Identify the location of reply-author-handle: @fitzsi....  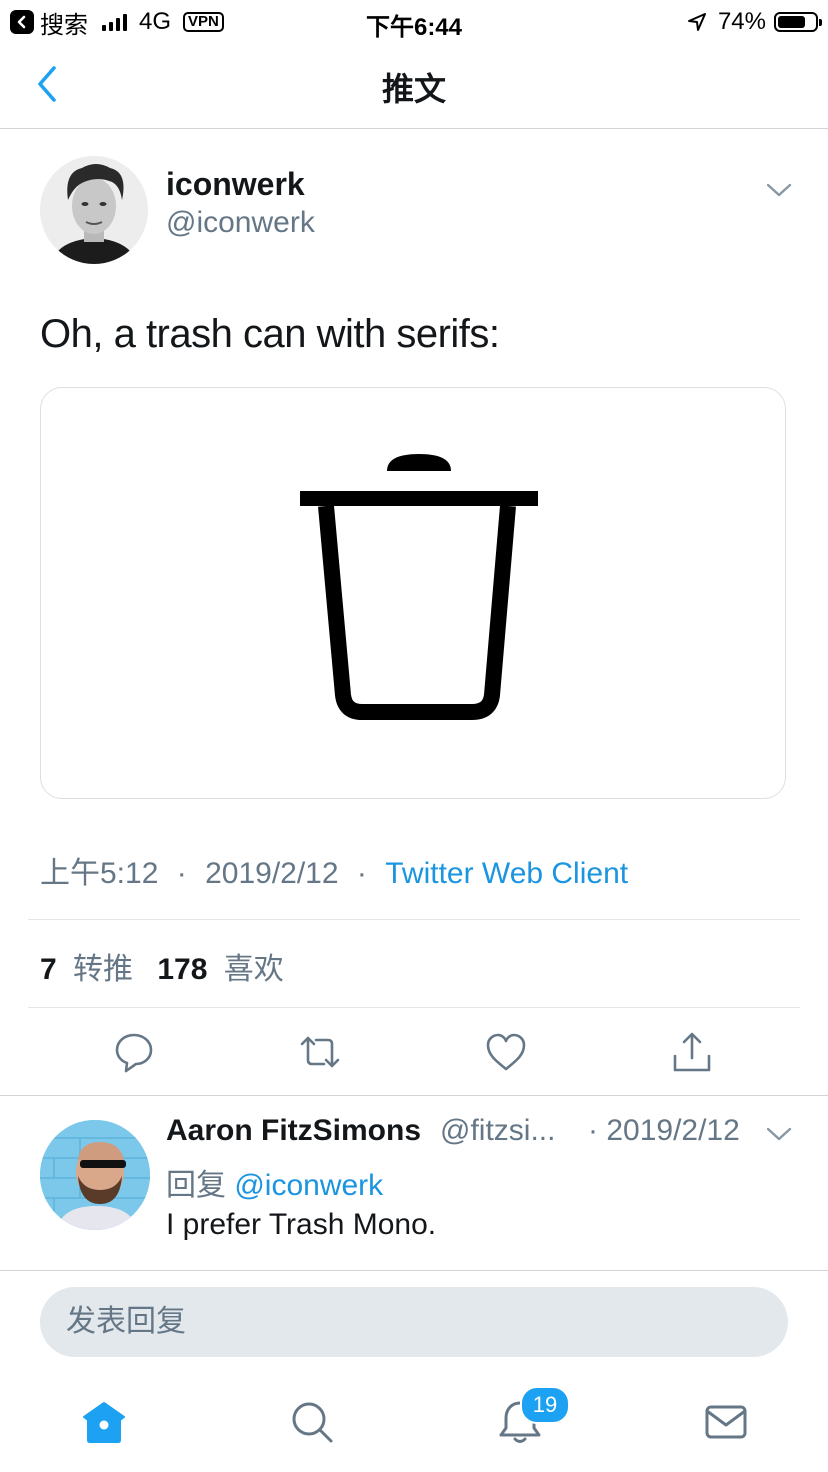
(497, 1131).